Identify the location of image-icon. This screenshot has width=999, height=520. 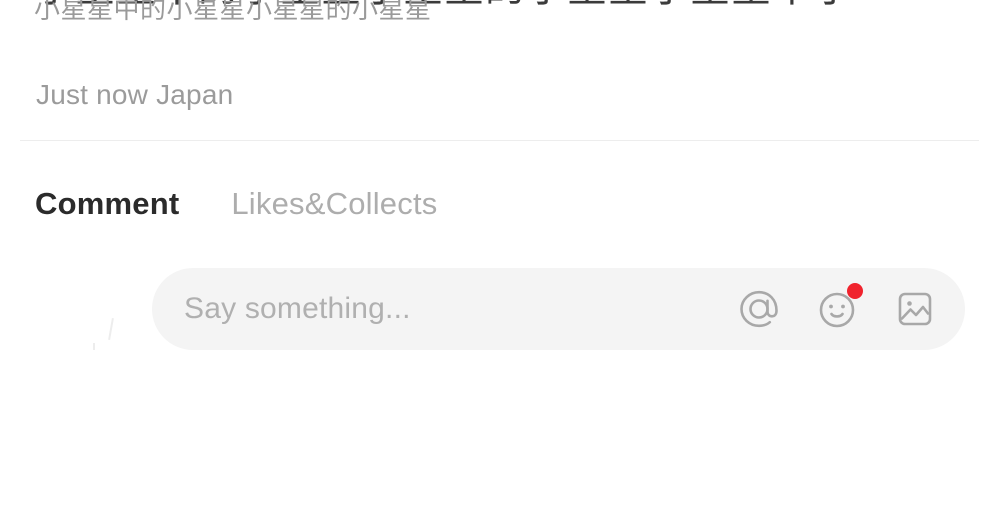
(915, 309).